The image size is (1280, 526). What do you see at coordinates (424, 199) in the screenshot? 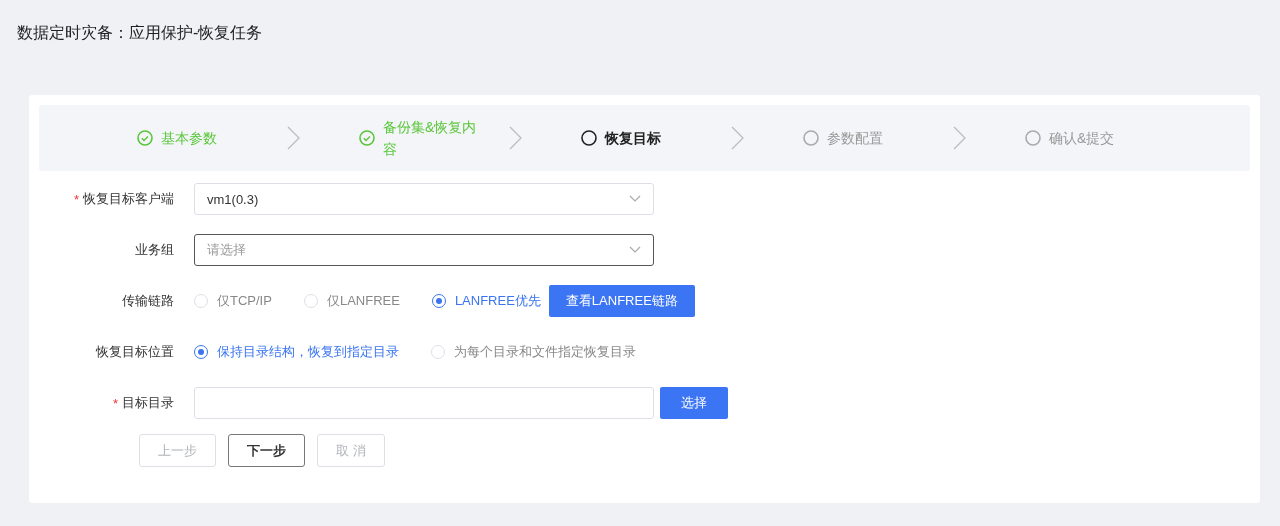
I see `select-field: vm1(0.3)` at bounding box center [424, 199].